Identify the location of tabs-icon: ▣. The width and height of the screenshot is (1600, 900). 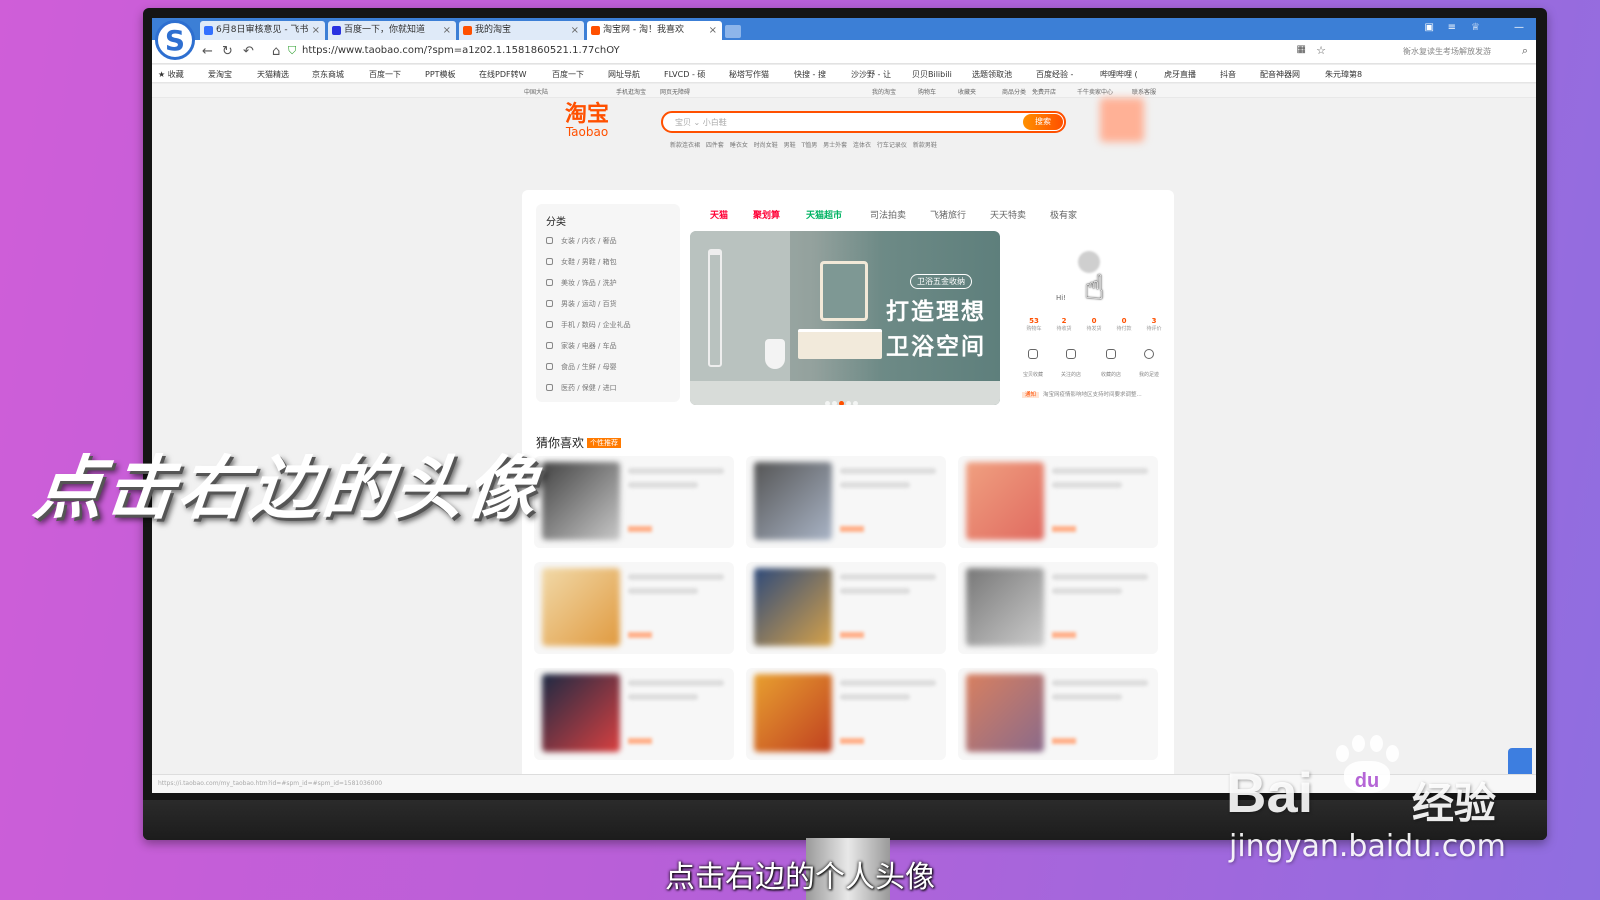
(1429, 27).